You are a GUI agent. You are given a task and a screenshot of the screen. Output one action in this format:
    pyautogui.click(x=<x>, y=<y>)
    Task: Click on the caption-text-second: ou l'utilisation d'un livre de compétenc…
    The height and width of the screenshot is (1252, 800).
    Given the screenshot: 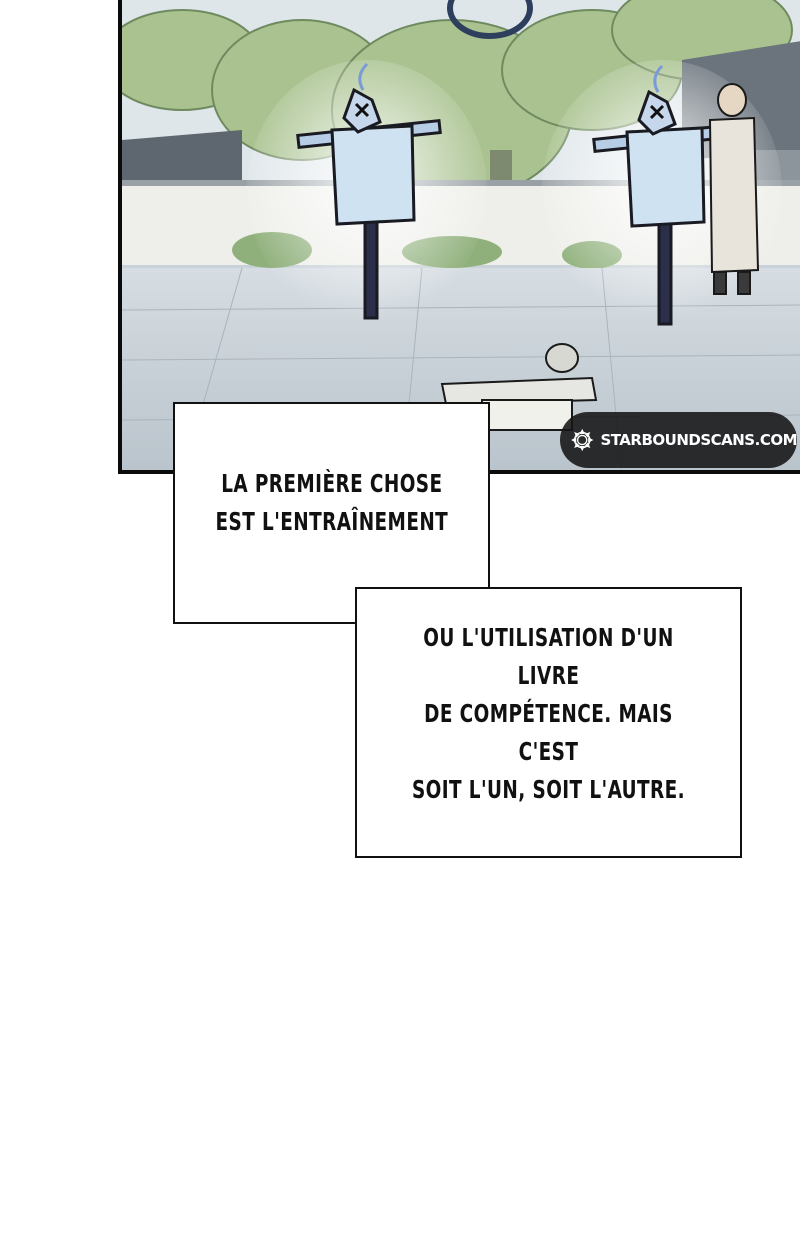 What is the action you would take?
    pyautogui.click(x=548, y=713)
    